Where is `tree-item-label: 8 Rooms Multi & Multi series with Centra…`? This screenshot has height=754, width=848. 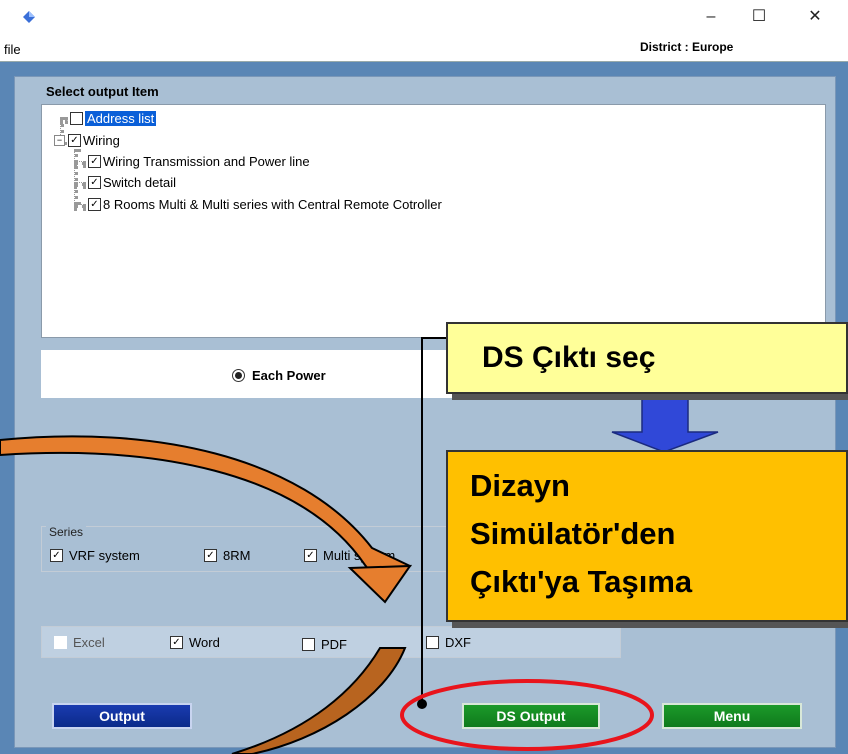 tree-item-label: 8 Rooms Multi & Multi series with Centra… is located at coordinates (272, 204).